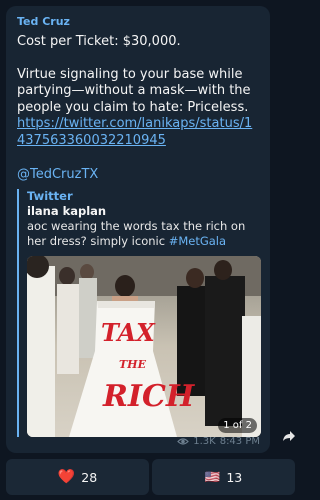 This screenshot has height=500, width=320. I want to click on share-button, so click(289, 436).